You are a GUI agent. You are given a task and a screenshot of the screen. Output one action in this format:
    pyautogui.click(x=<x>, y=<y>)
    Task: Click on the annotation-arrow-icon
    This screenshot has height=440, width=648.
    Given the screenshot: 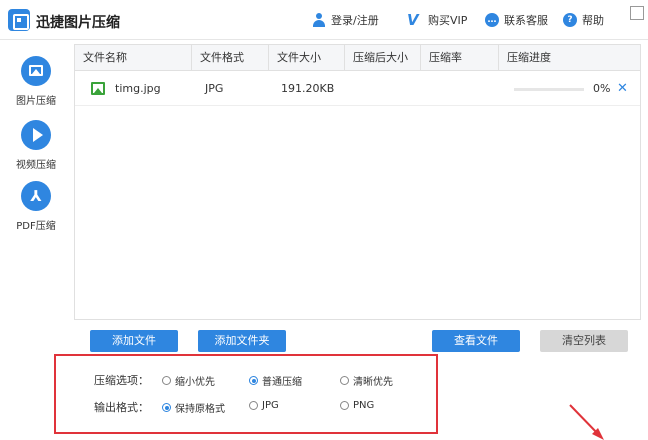 What is the action you would take?
    pyautogui.click(x=586, y=422)
    